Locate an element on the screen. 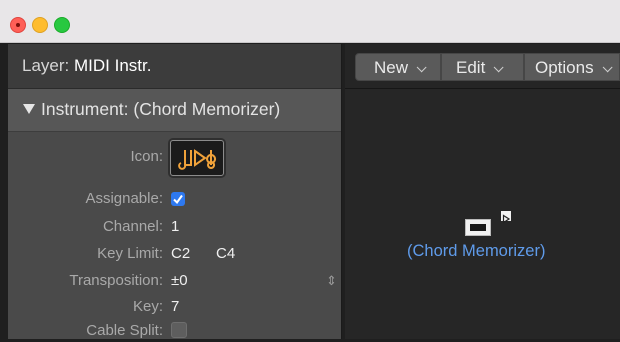  key-limit-high: C4 is located at coordinates (225, 253).